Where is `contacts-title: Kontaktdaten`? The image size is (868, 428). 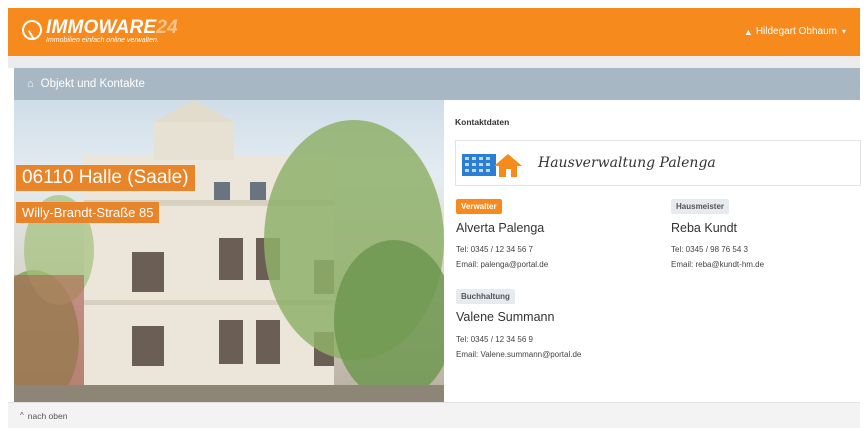 contacts-title: Kontaktdaten is located at coordinates (482, 122).